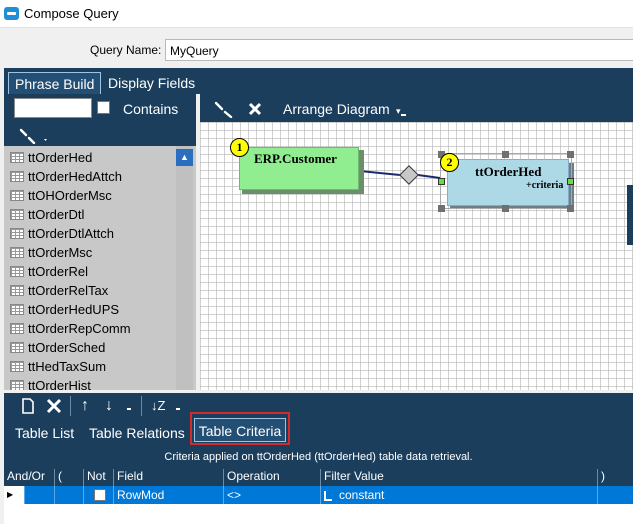  Describe the element at coordinates (403, 115) in the screenshot. I see `toolbar-overflow-icon` at that location.